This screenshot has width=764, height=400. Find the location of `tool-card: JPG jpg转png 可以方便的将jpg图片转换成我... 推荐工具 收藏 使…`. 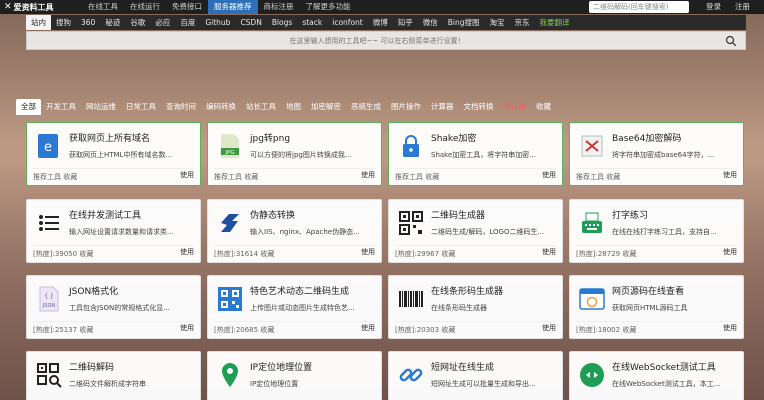

tool-card: JPG jpg转png 可以方便的将jpg图片转换成我... 推荐工具 收藏 使… is located at coordinates (294, 154).